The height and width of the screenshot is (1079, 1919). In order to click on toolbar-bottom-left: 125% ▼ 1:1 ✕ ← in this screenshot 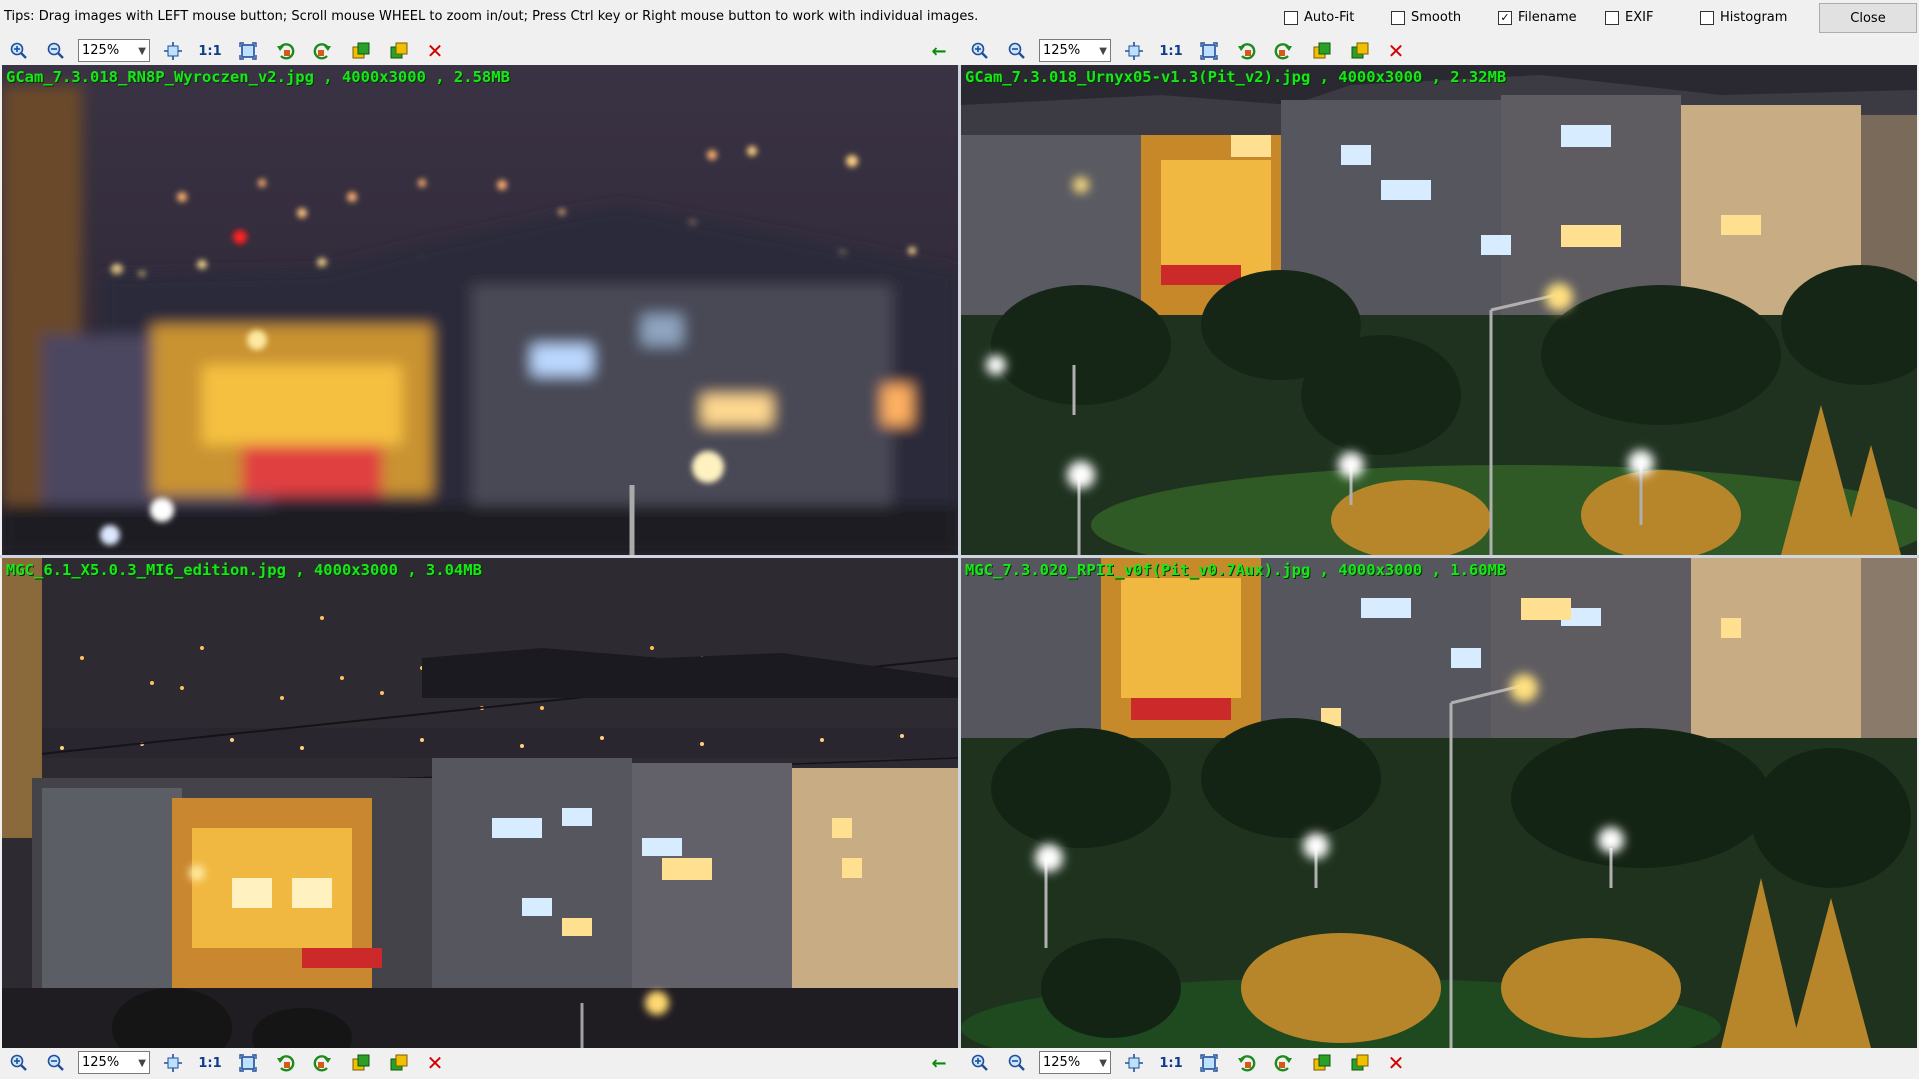, I will do `click(479, 1062)`.